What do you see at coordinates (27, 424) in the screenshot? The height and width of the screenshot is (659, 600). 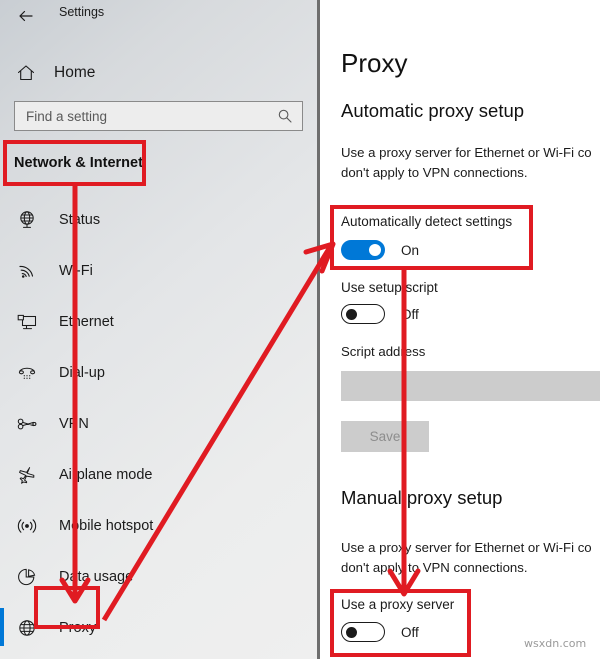 I see `vpn-key-icon` at bounding box center [27, 424].